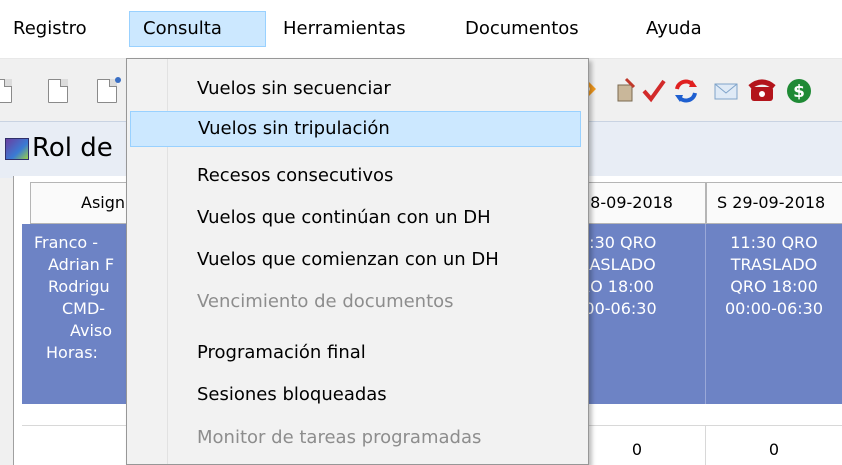 Image resolution: width=842 pixels, height=465 pixels. What do you see at coordinates (355, 353) in the screenshot?
I see `menu-item-programacion-final: Programación final` at bounding box center [355, 353].